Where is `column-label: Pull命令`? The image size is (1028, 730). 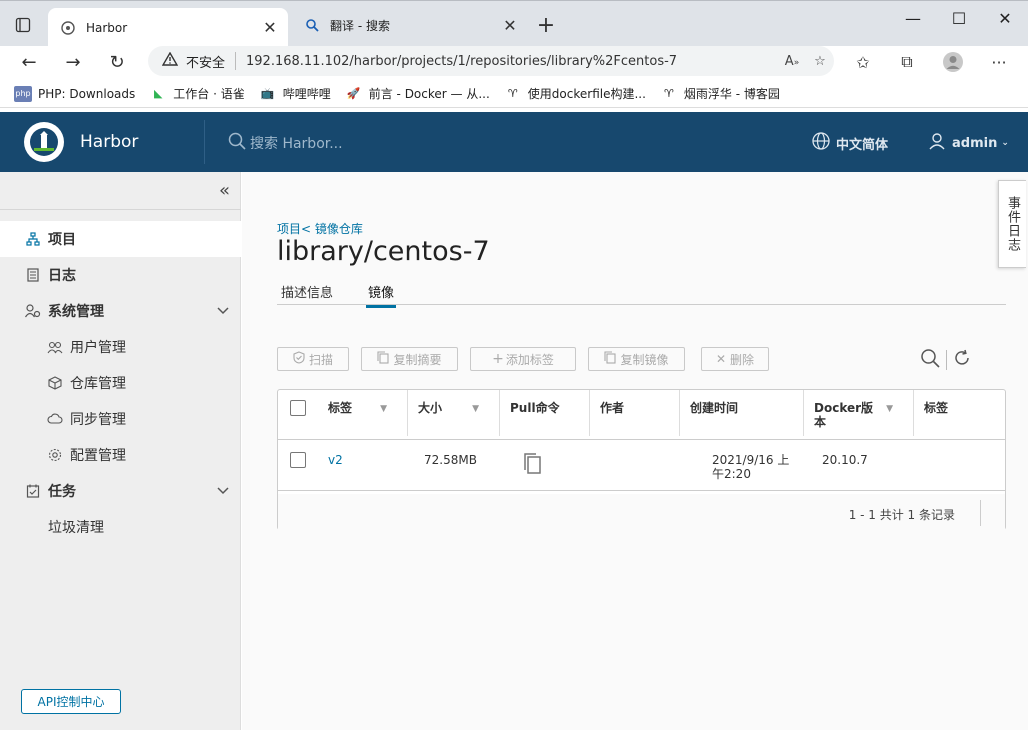 column-label: Pull命令 is located at coordinates (535, 408).